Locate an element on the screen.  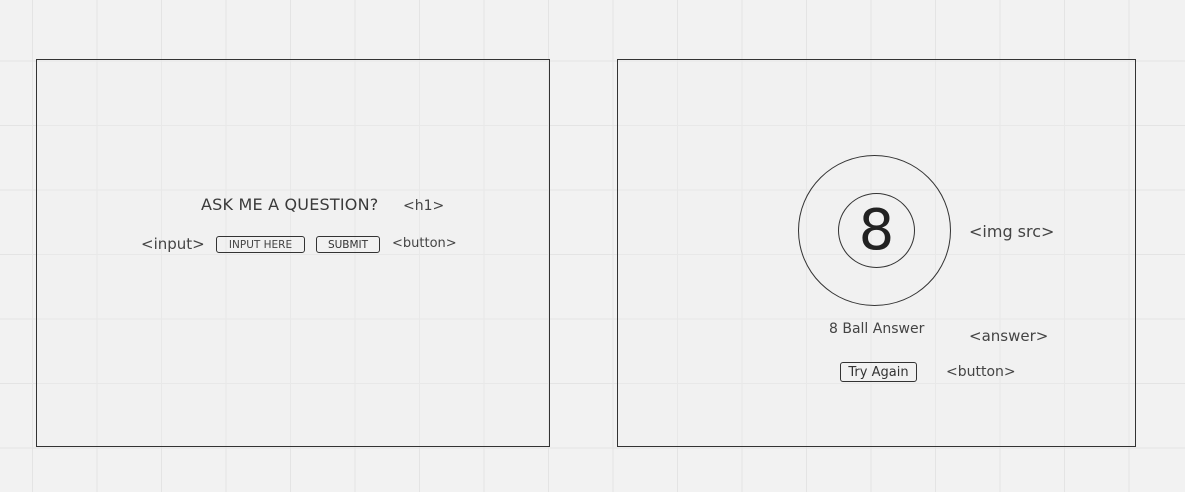
button-tag-annotation: <button> is located at coordinates (424, 243).